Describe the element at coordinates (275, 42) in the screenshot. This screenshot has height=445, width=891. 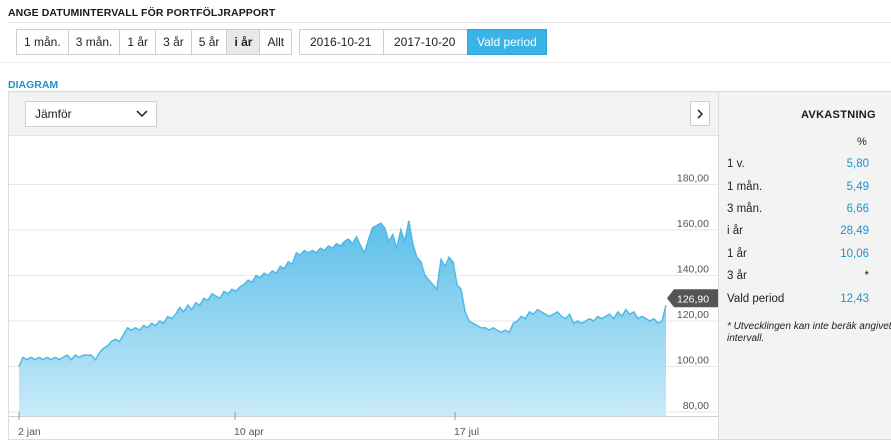
I see `range-all-button: Allt` at that location.